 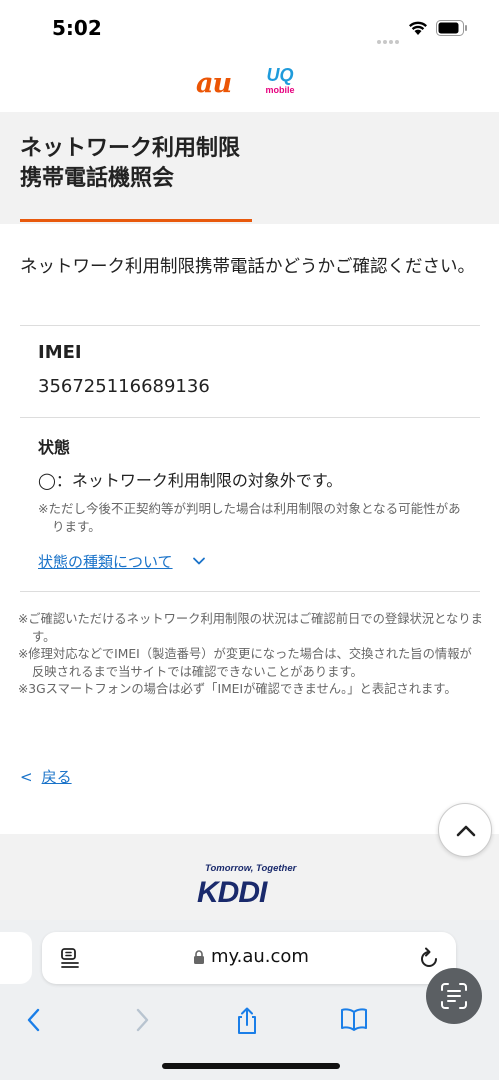 What do you see at coordinates (249, 28) in the screenshot?
I see `status-bar: 5:02` at bounding box center [249, 28].